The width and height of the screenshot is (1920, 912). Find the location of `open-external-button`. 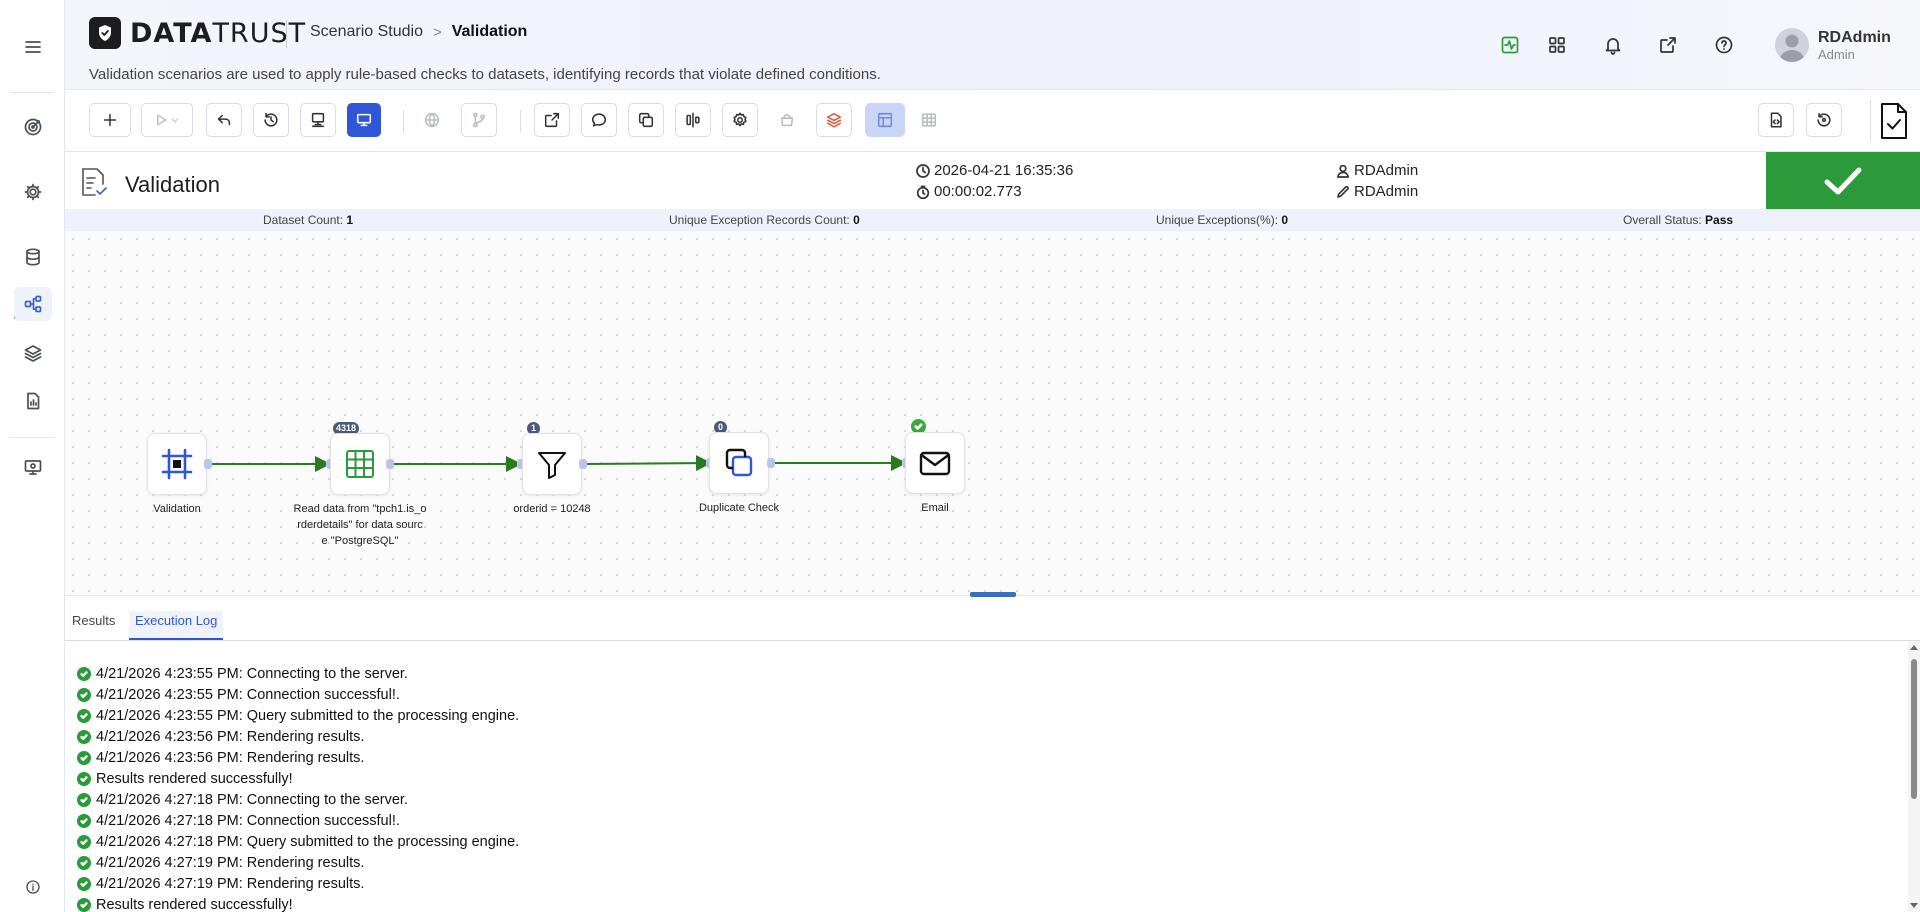

open-external-button is located at coordinates (1668, 45).